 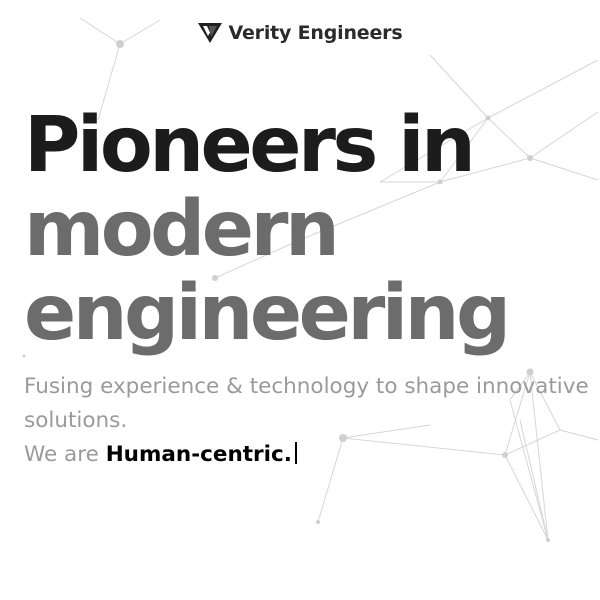 What do you see at coordinates (315, 33) in the screenshot?
I see `brand-name: Verity Engineers` at bounding box center [315, 33].